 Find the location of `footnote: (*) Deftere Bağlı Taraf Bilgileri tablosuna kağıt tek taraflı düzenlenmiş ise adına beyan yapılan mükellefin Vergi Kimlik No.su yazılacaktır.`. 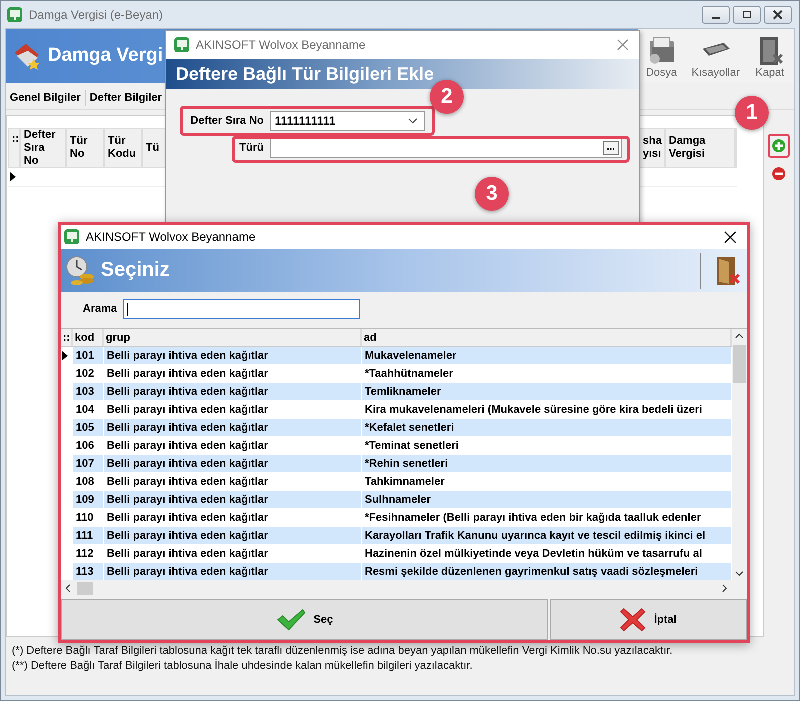

footnote: (*) Deftere Bağlı Taraf Bilgileri tablosuna kağıt tek taraflı düzenlenmiş ise adına beyan yapılan mükellefin Vergi Kimlik No.su yazılacaktır. is located at coordinates (343, 651).